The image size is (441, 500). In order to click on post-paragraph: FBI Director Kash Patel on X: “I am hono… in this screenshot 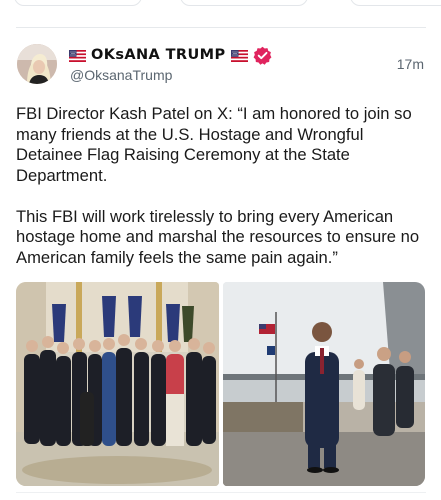, I will do `click(214, 144)`.